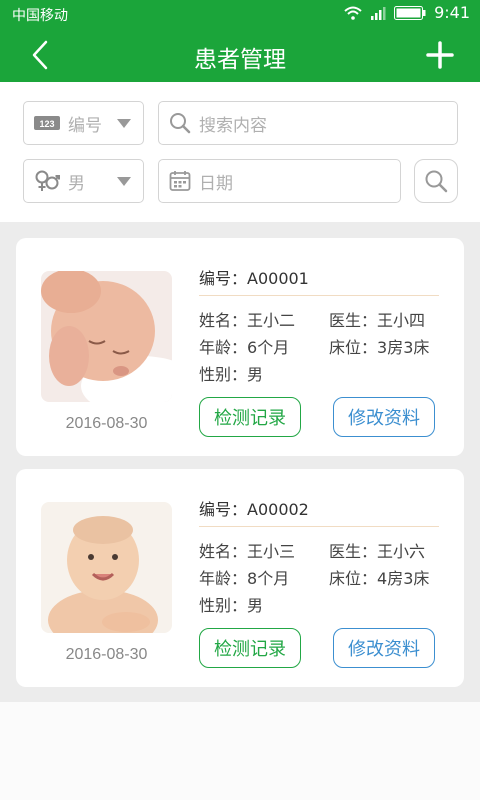 The height and width of the screenshot is (800, 480). I want to click on age-row: 年龄：8个月, so click(244, 577).